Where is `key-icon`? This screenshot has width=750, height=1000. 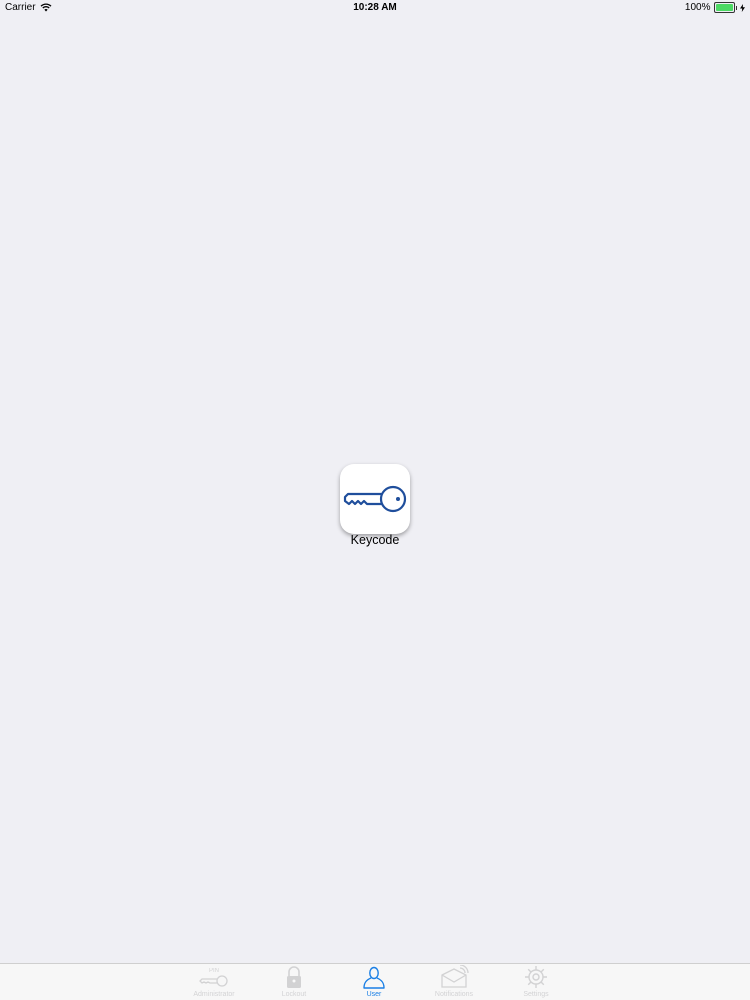 key-icon is located at coordinates (375, 499).